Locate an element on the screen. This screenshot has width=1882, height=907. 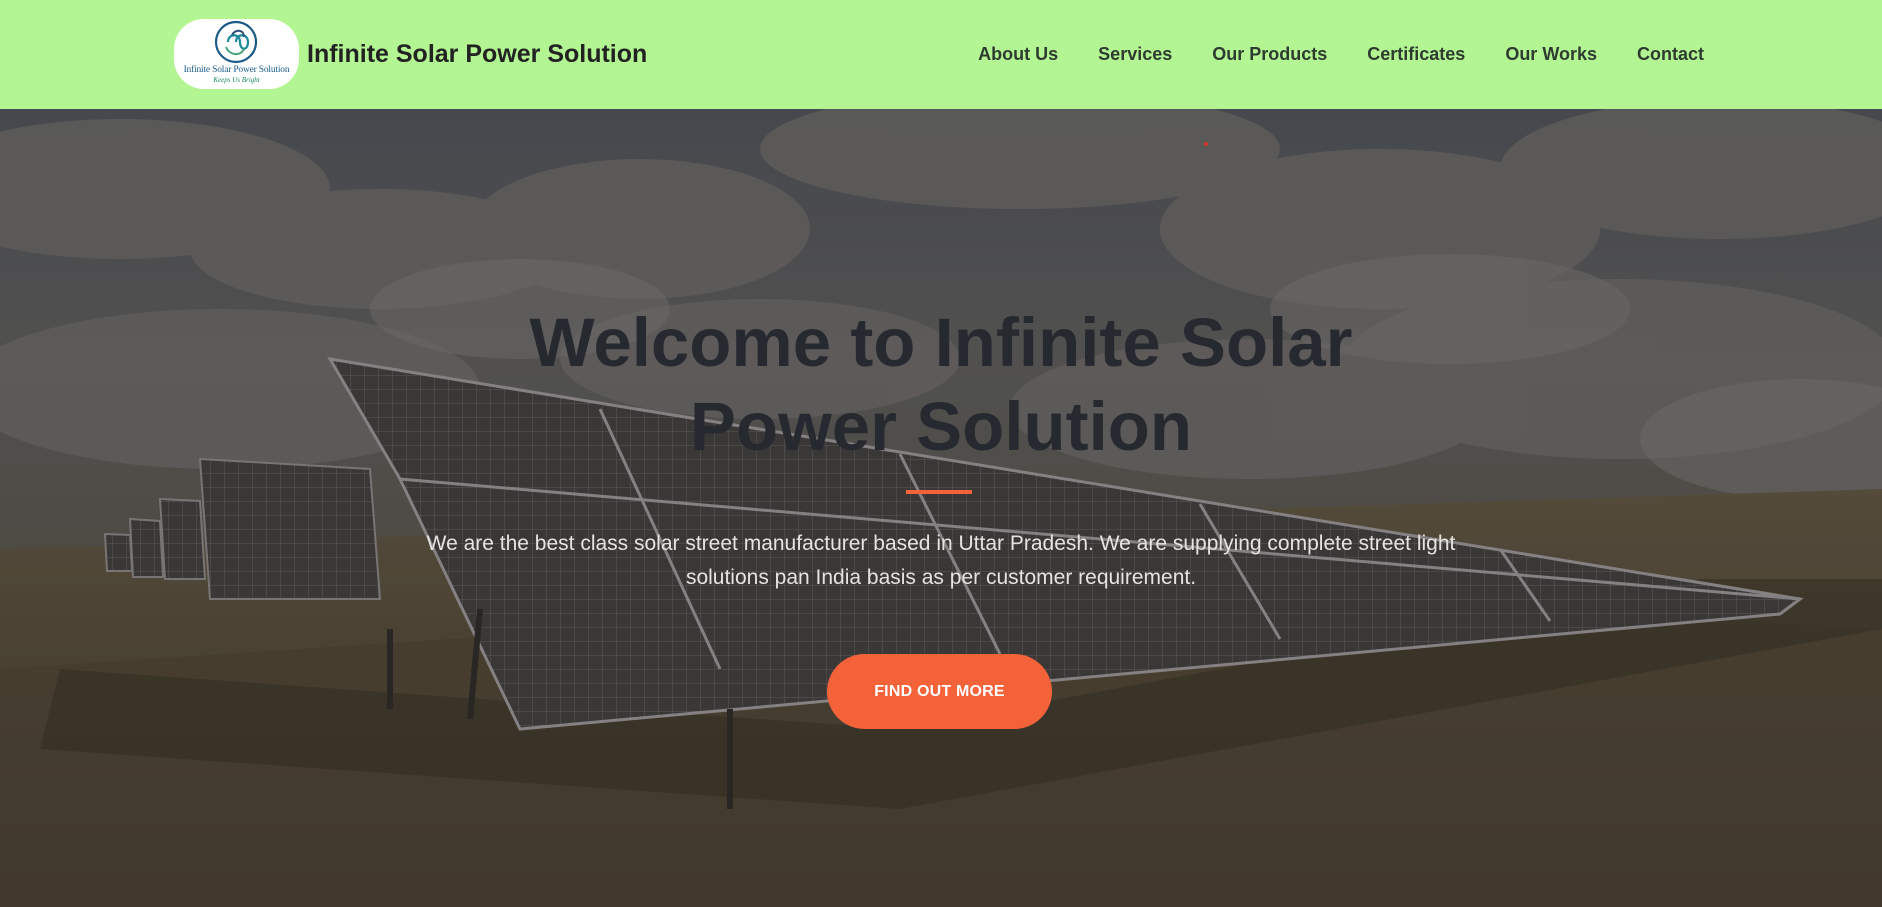
nav-link-our-works: Our Works is located at coordinates (1551, 54).